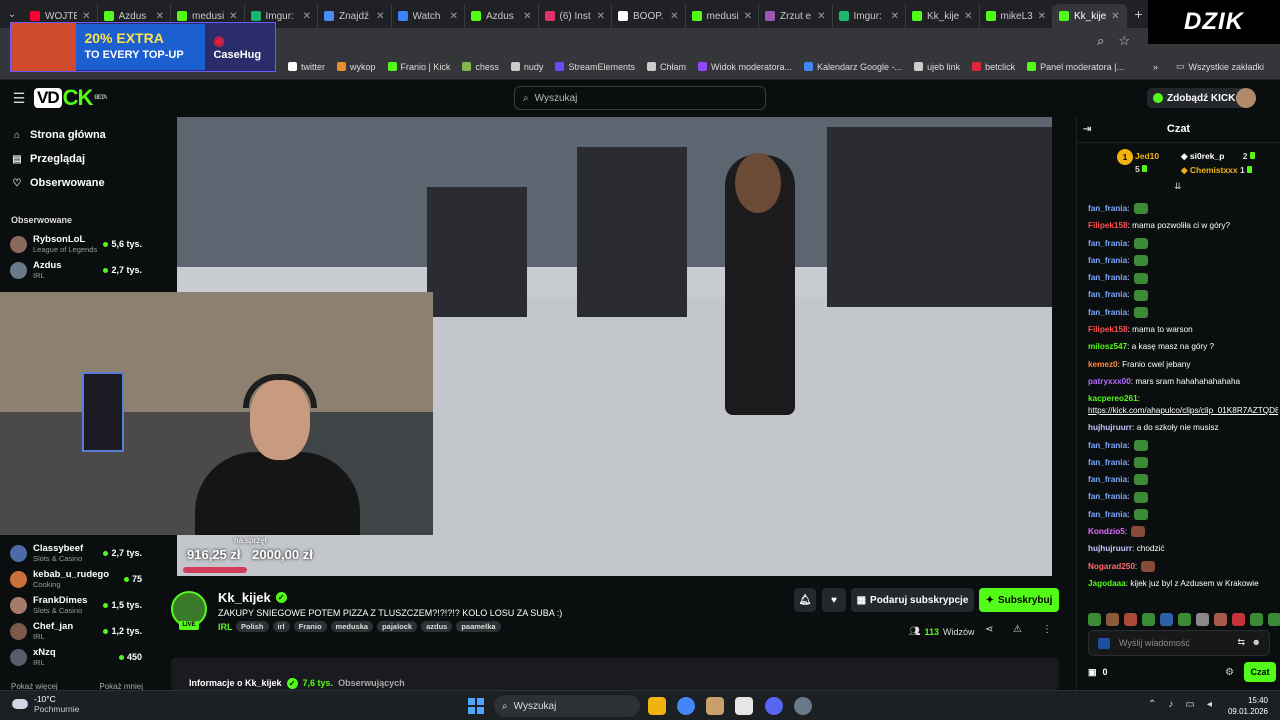 This screenshot has height=720, width=1280. What do you see at coordinates (649, 16) in the screenshot?
I see `browser-tab: BOOP. ✕` at bounding box center [649, 16].